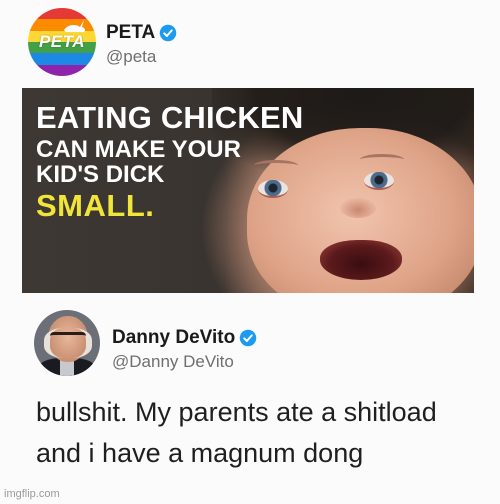 This screenshot has height=504, width=500. I want to click on devito-handle: @Danny DeVito, so click(173, 361).